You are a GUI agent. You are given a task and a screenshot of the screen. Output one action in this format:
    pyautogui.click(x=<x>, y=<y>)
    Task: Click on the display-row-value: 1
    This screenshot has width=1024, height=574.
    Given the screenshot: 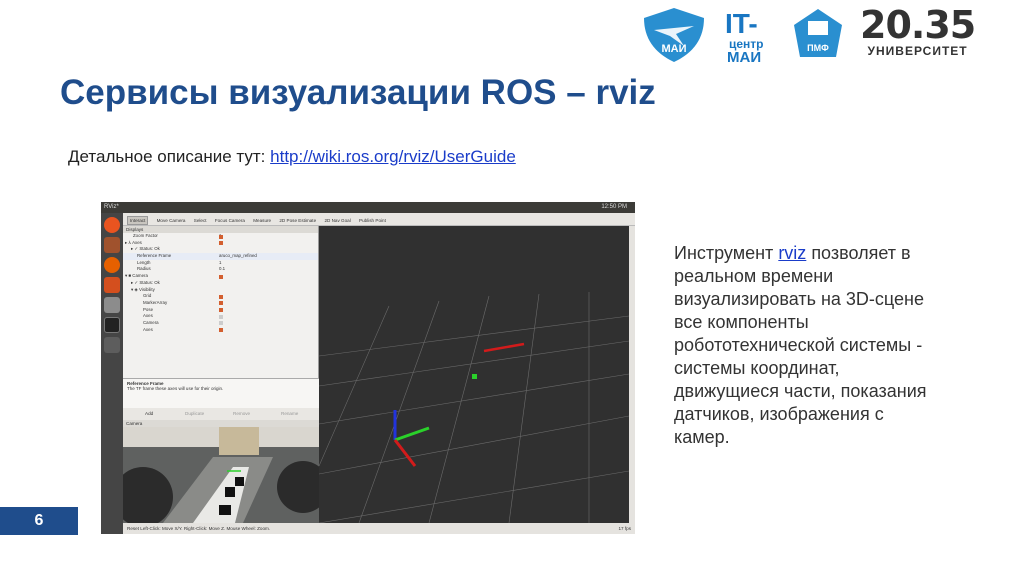 What is the action you would take?
    pyautogui.click(x=220, y=262)
    